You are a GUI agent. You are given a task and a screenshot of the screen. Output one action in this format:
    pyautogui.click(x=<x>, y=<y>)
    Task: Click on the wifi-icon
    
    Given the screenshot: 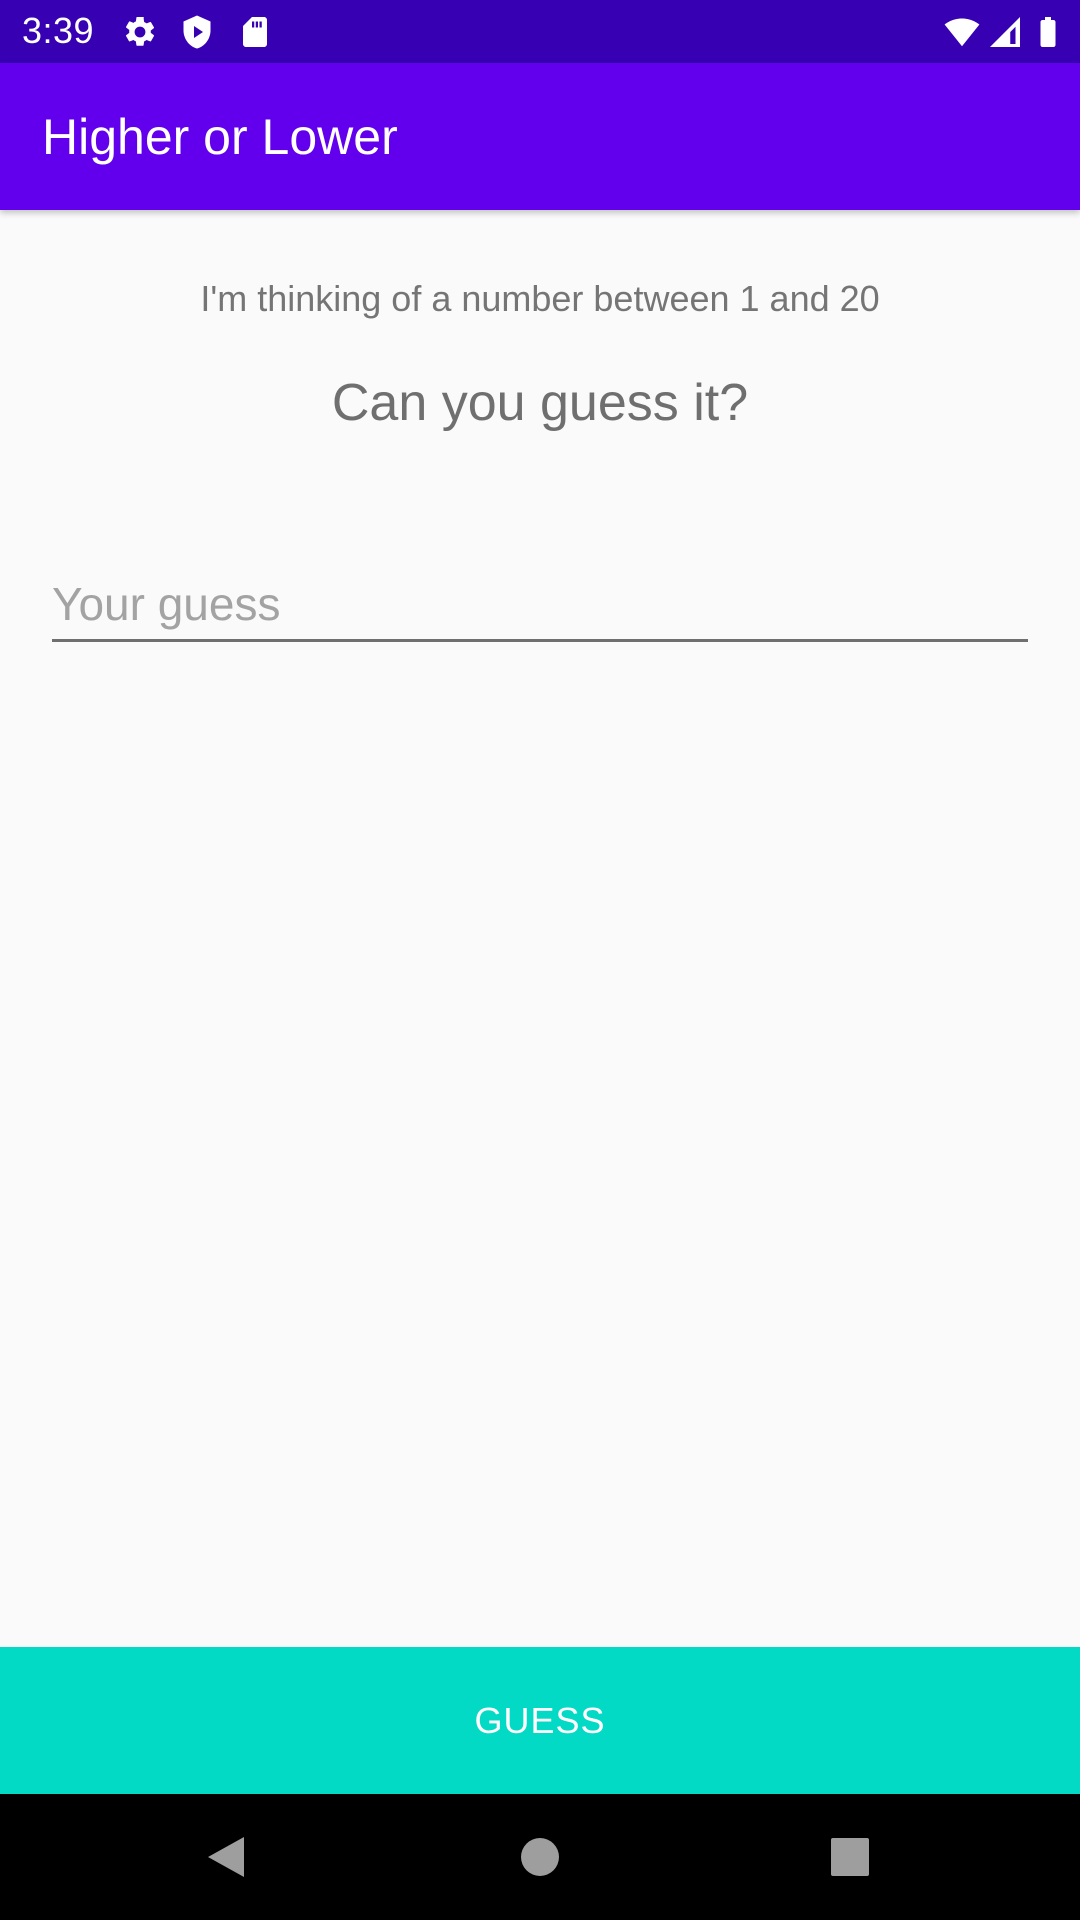 What is the action you would take?
    pyautogui.click(x=962, y=32)
    